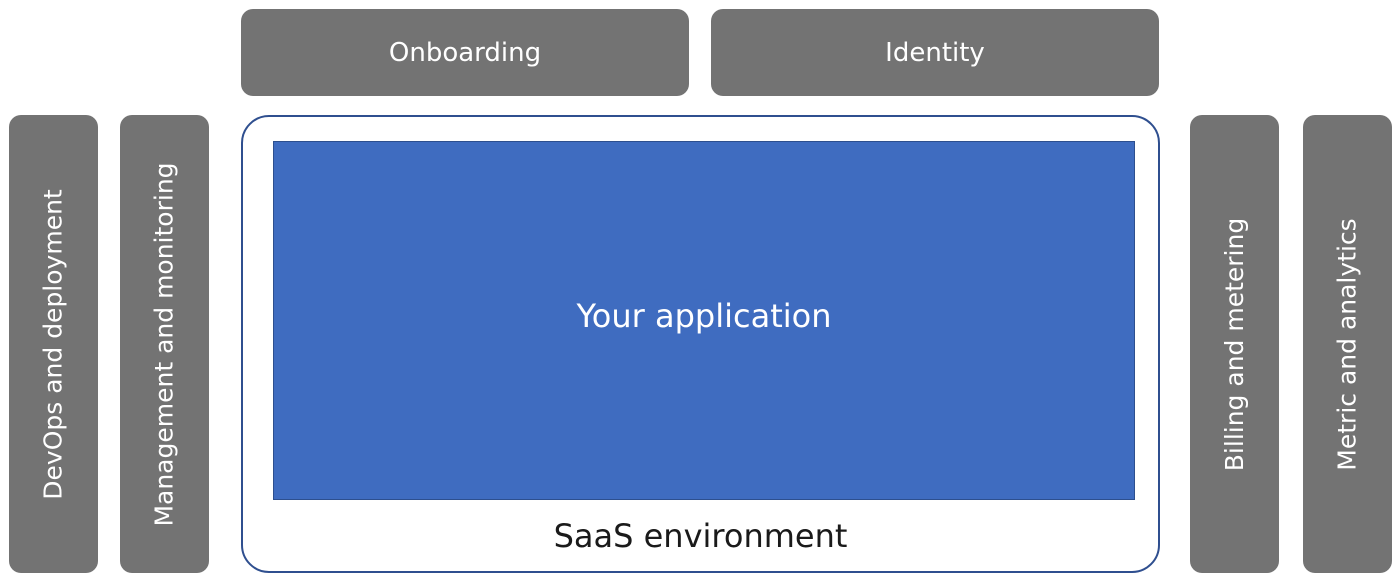 The width and height of the screenshot is (1395, 575). I want to click on metric-label: Metric and analytics, so click(1347, 344).